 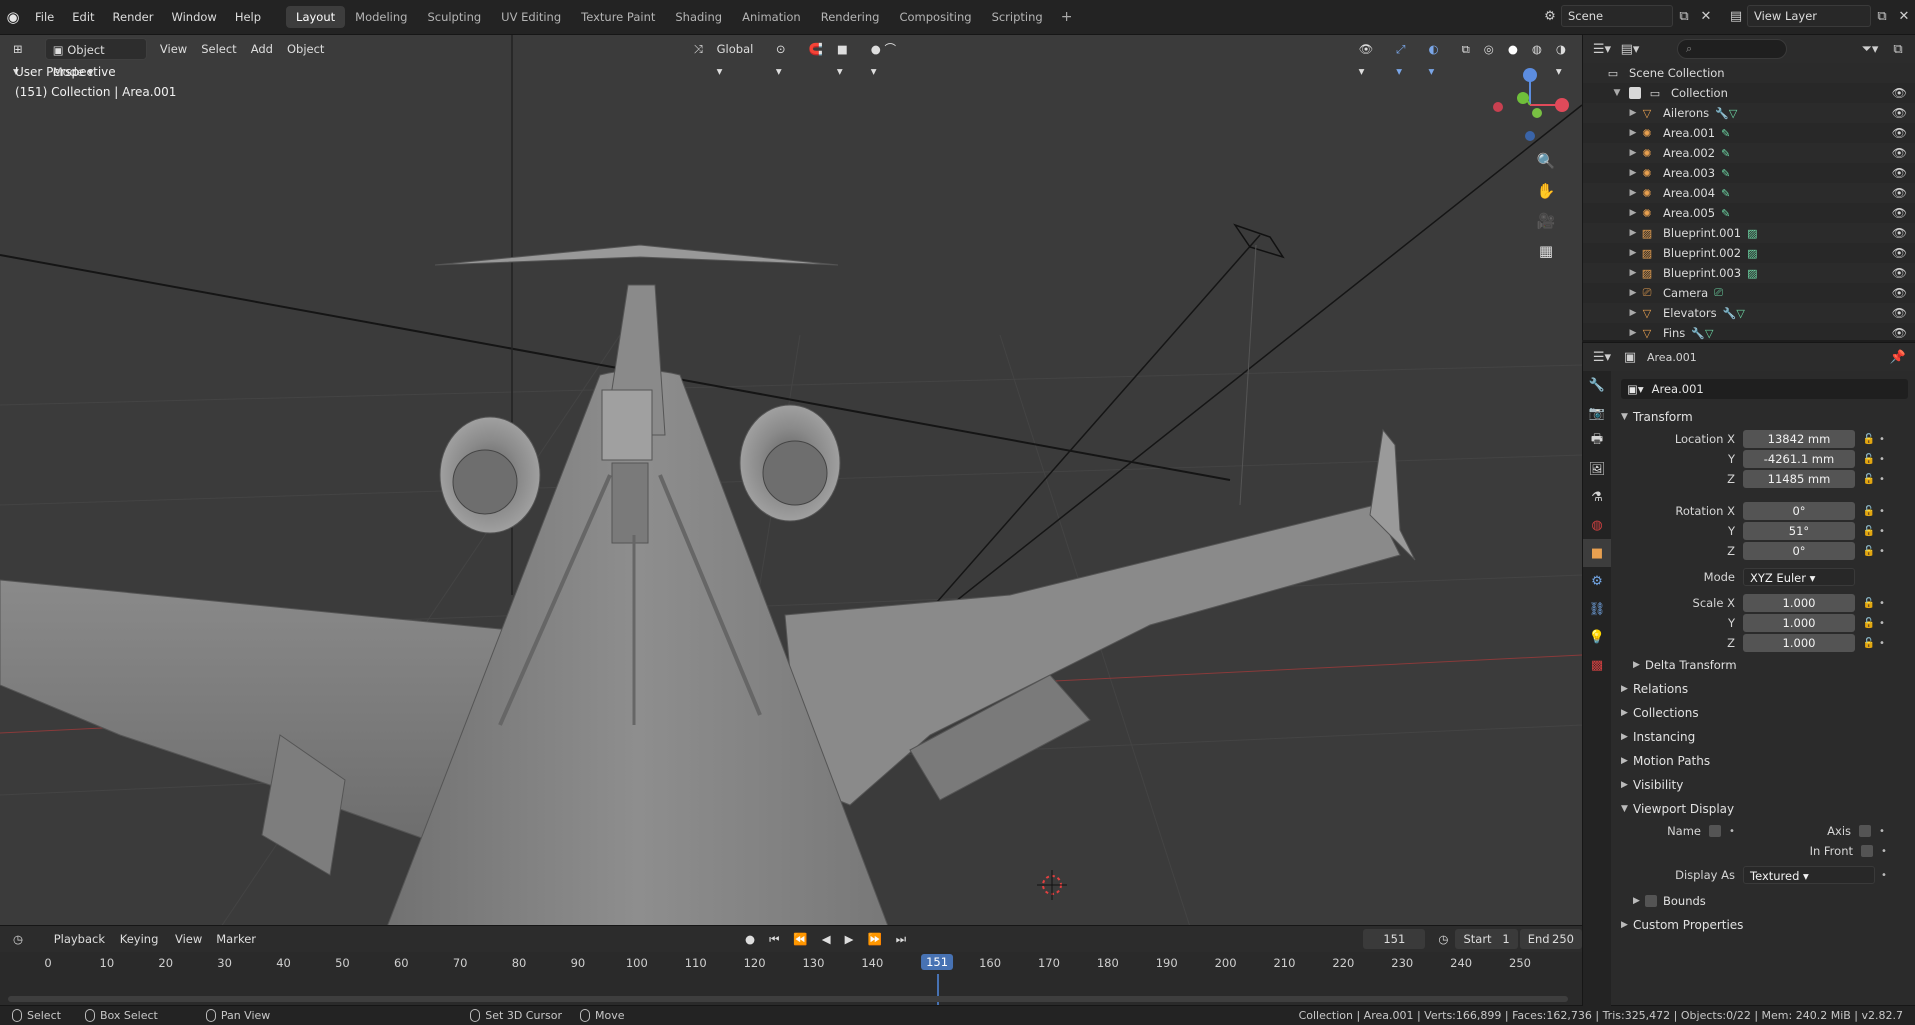 What do you see at coordinates (95, 58) in the screenshot?
I see `mode-dropdown: ▣ Object Mode ▾` at bounding box center [95, 58].